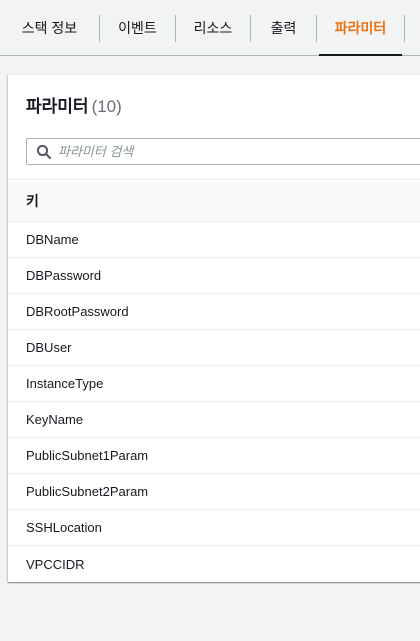  What do you see at coordinates (214, 456) in the screenshot?
I see `table-row: PublicSubnet1Param` at bounding box center [214, 456].